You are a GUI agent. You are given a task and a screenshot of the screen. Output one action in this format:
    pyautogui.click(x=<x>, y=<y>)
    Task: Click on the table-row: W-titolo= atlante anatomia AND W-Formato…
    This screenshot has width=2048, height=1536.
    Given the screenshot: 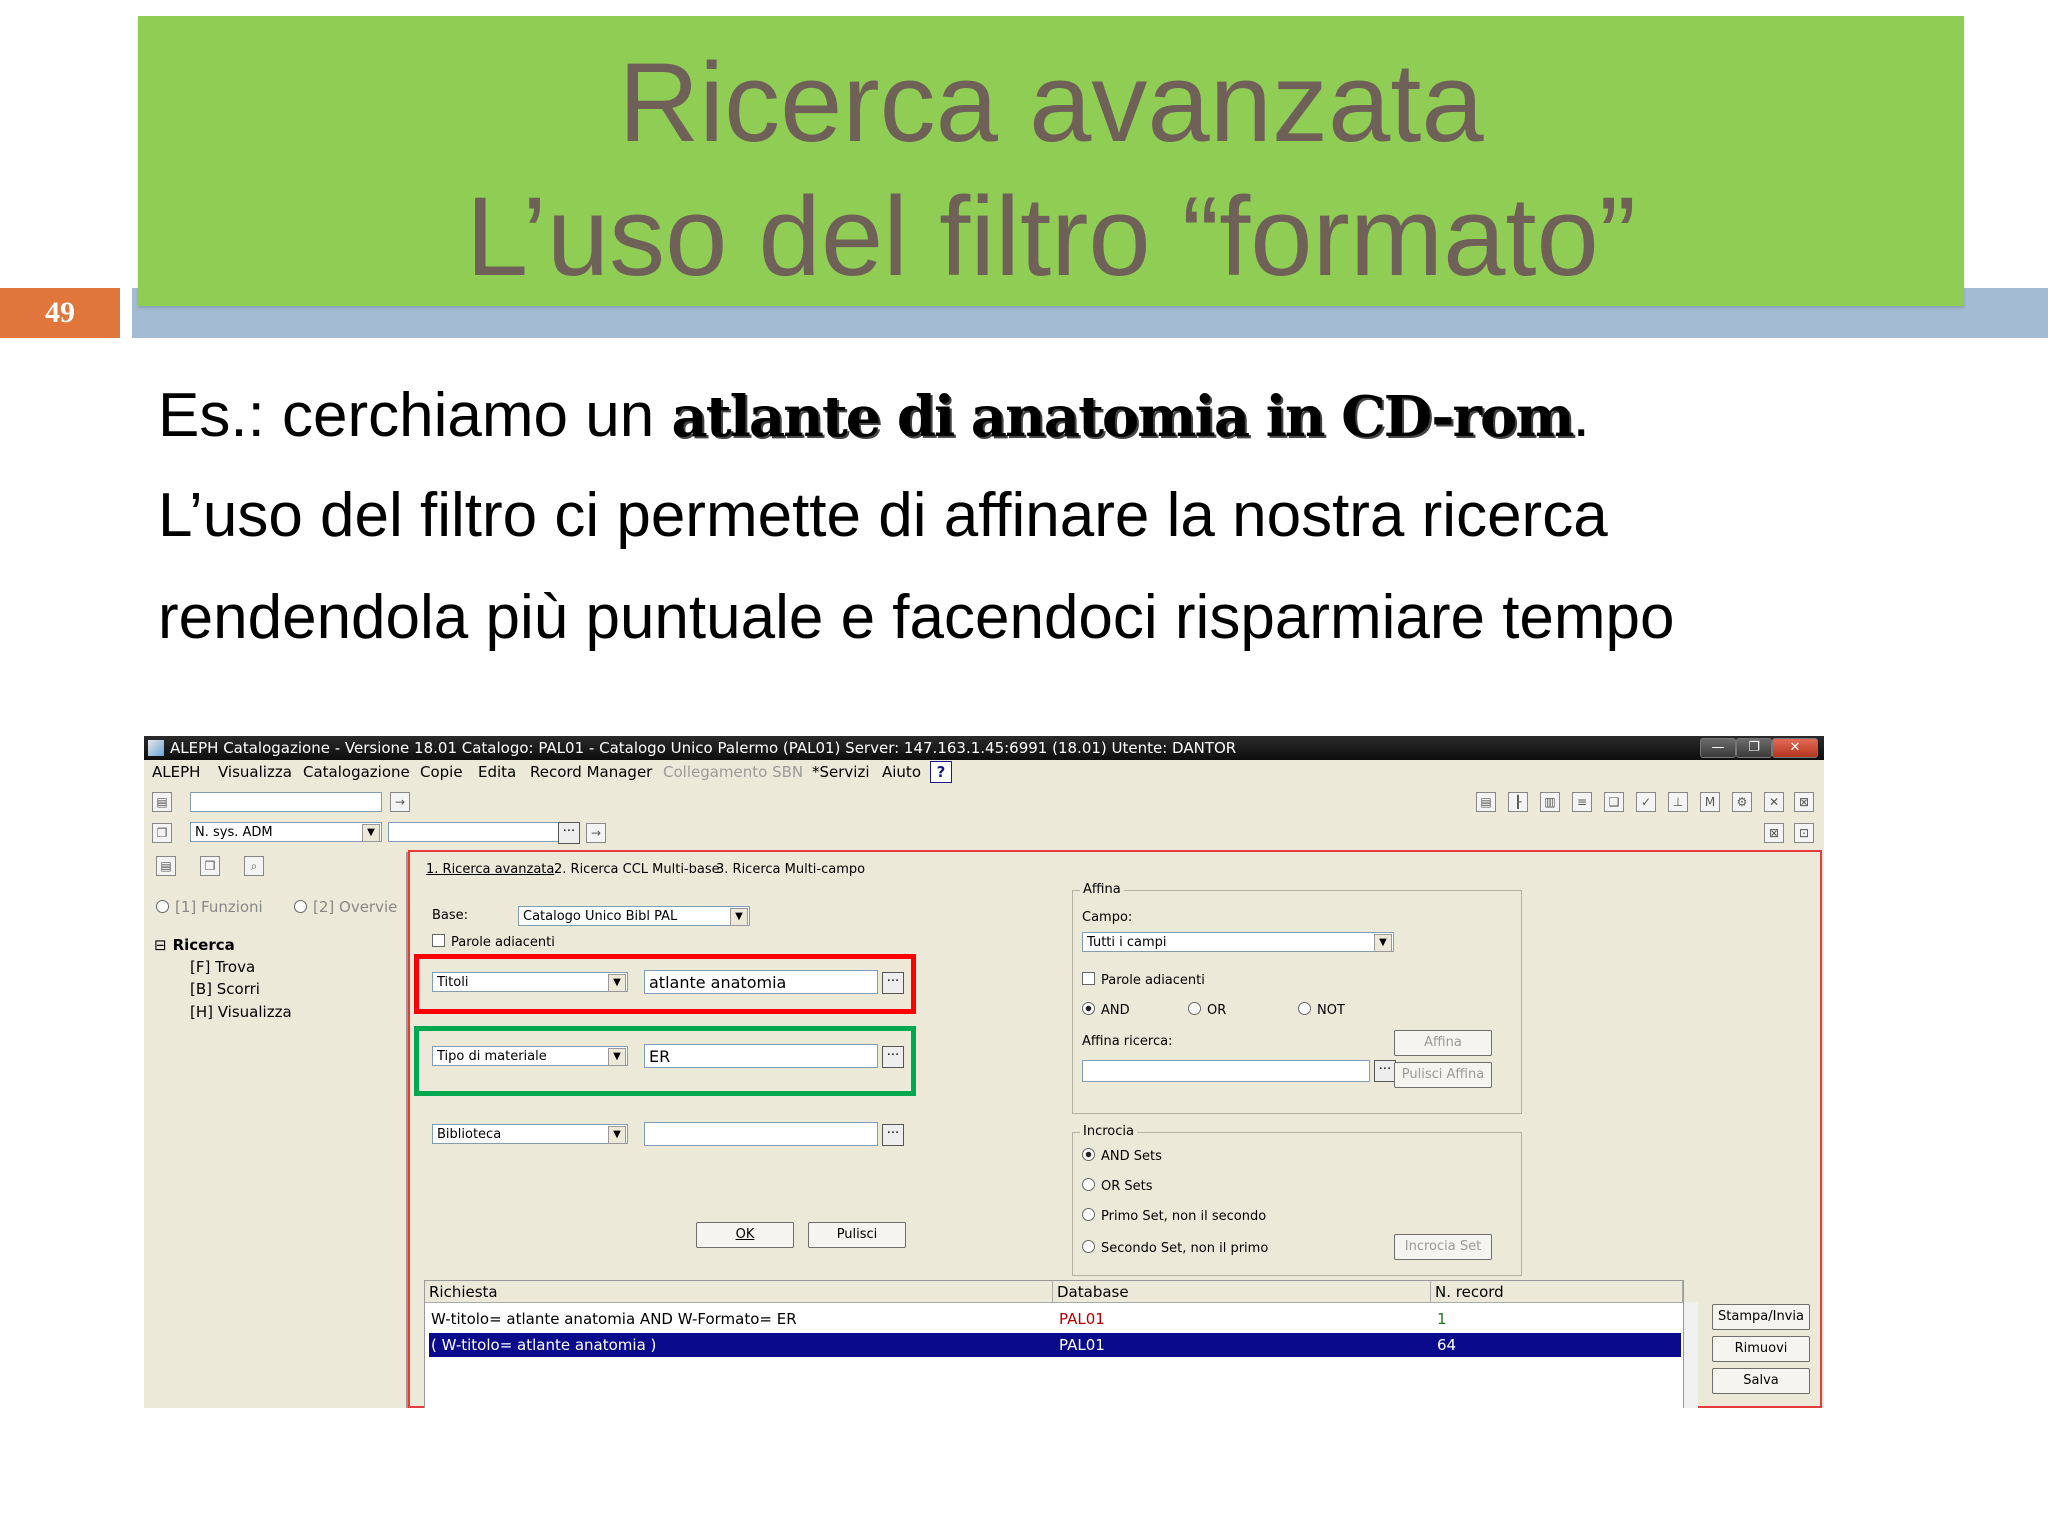 What is the action you would take?
    pyautogui.click(x=1055, y=1319)
    